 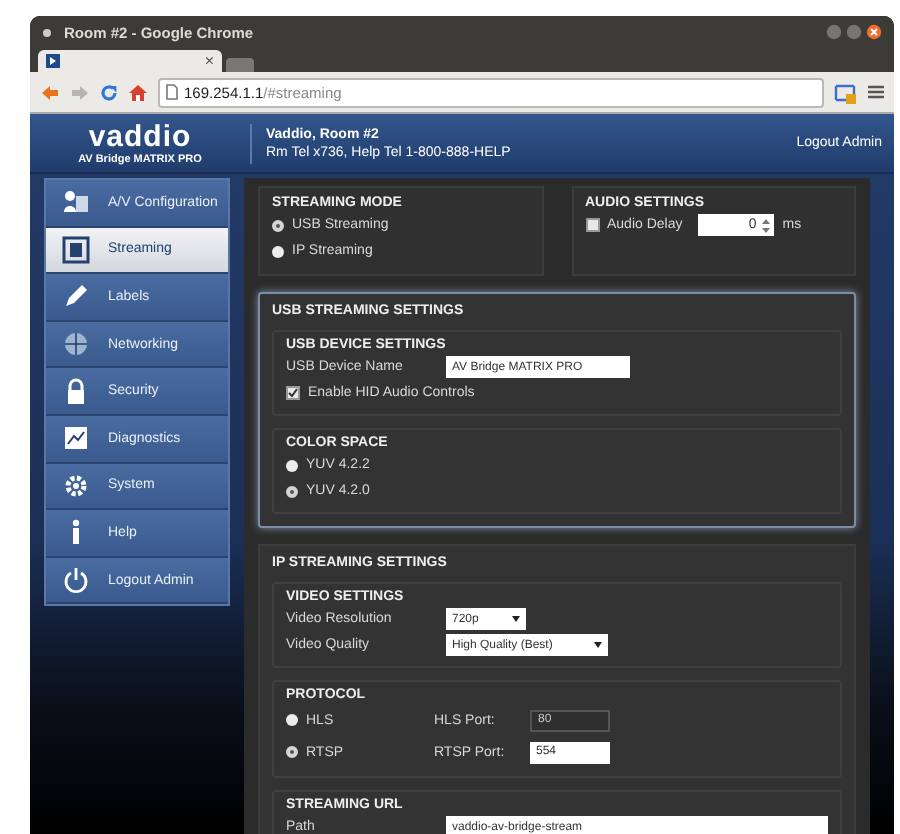 I want to click on home-icon, so click(x=138, y=92).